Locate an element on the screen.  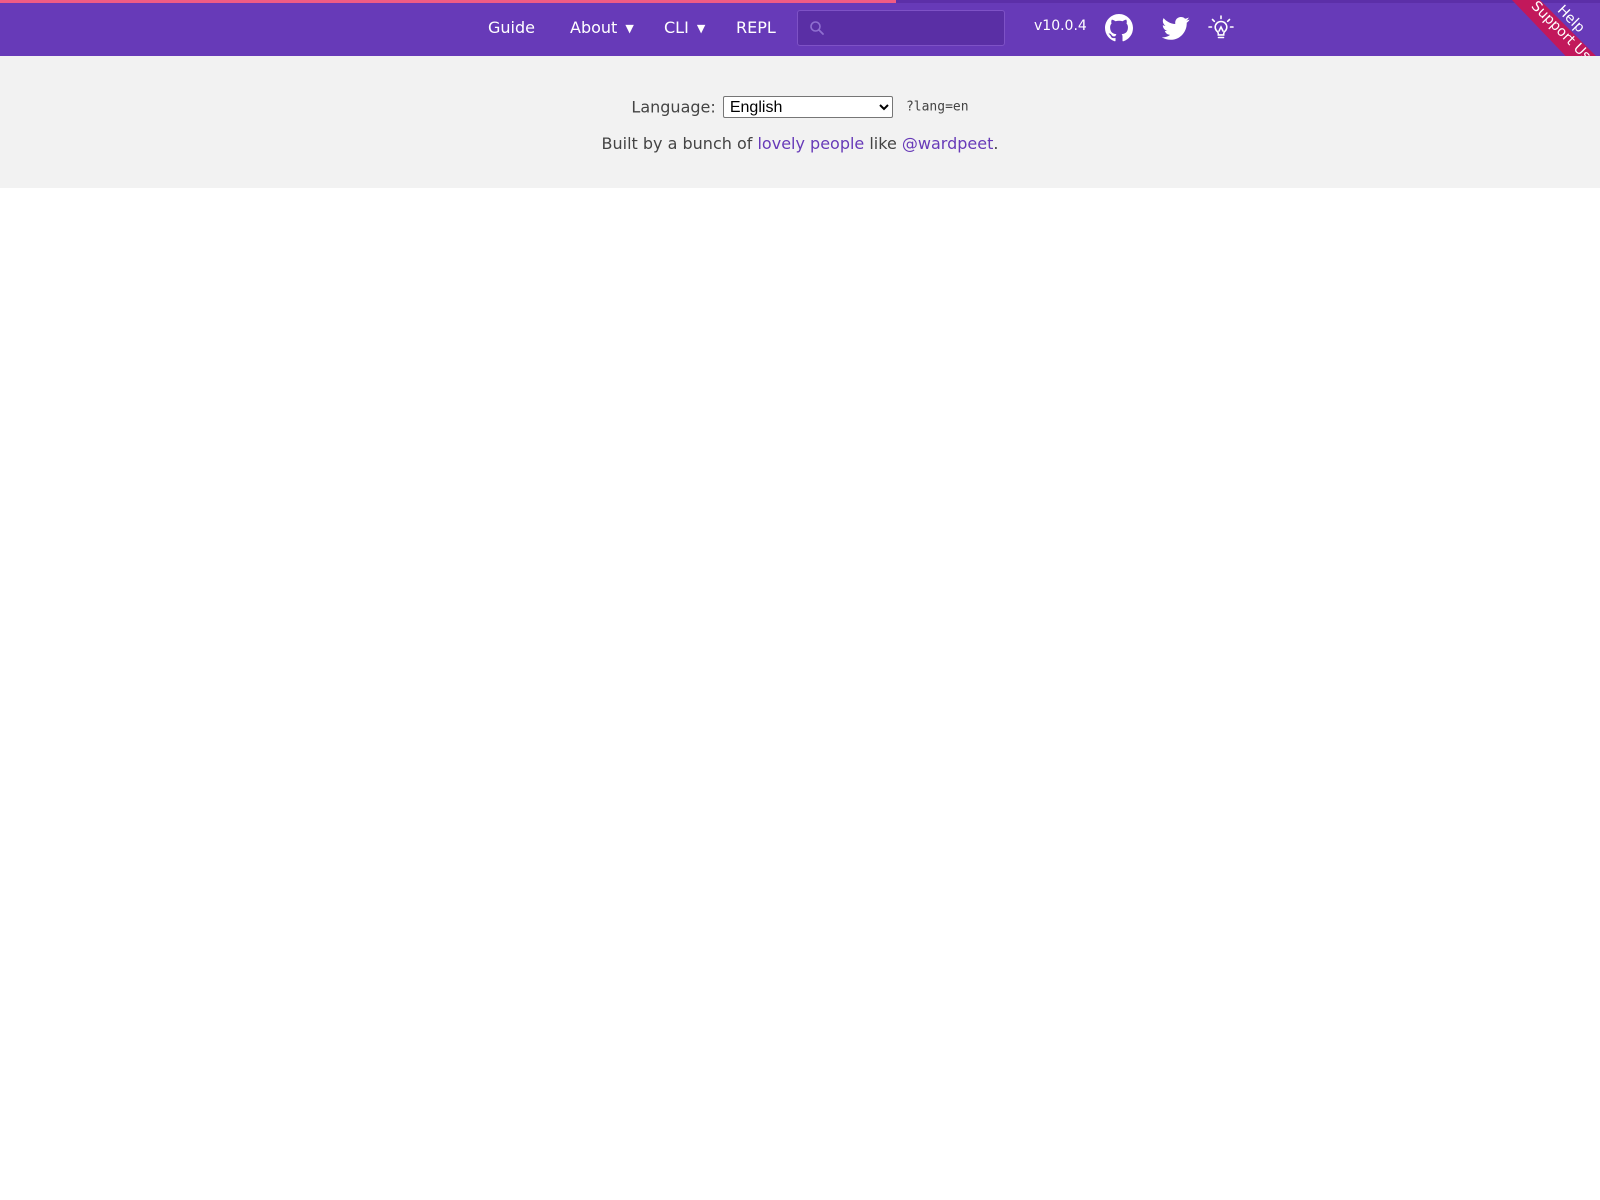
nav-guide-label: Guide is located at coordinates (511, 27).